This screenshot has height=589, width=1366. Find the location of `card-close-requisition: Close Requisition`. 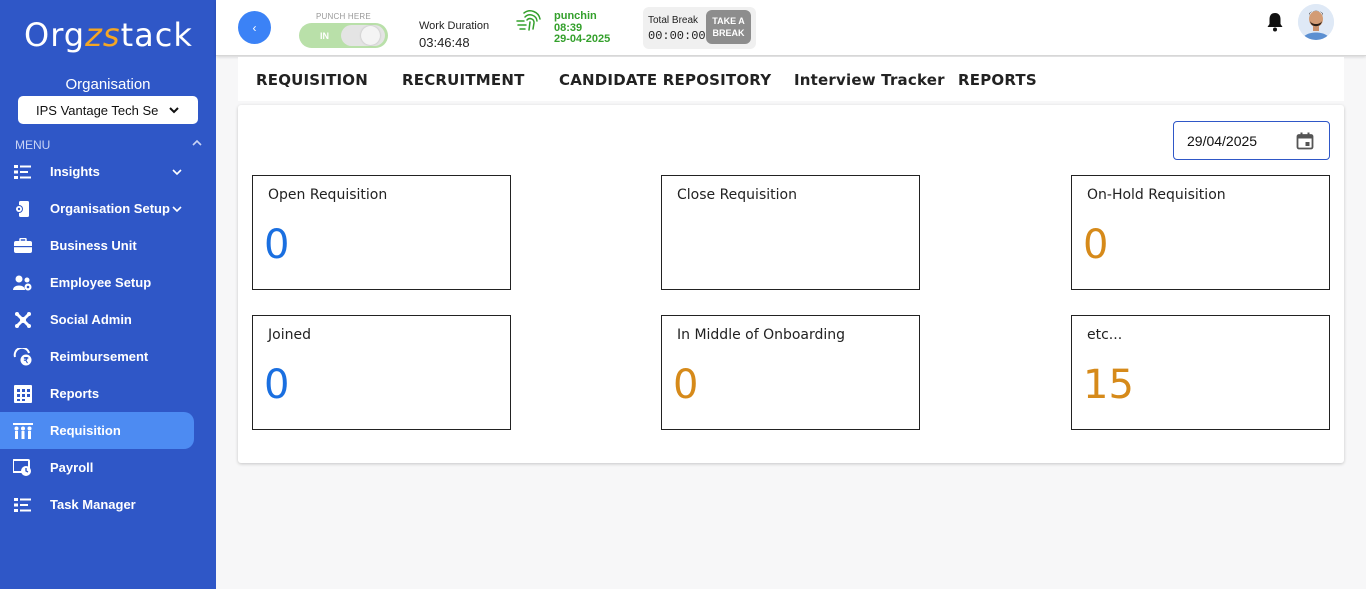

card-close-requisition: Close Requisition is located at coordinates (790, 232).